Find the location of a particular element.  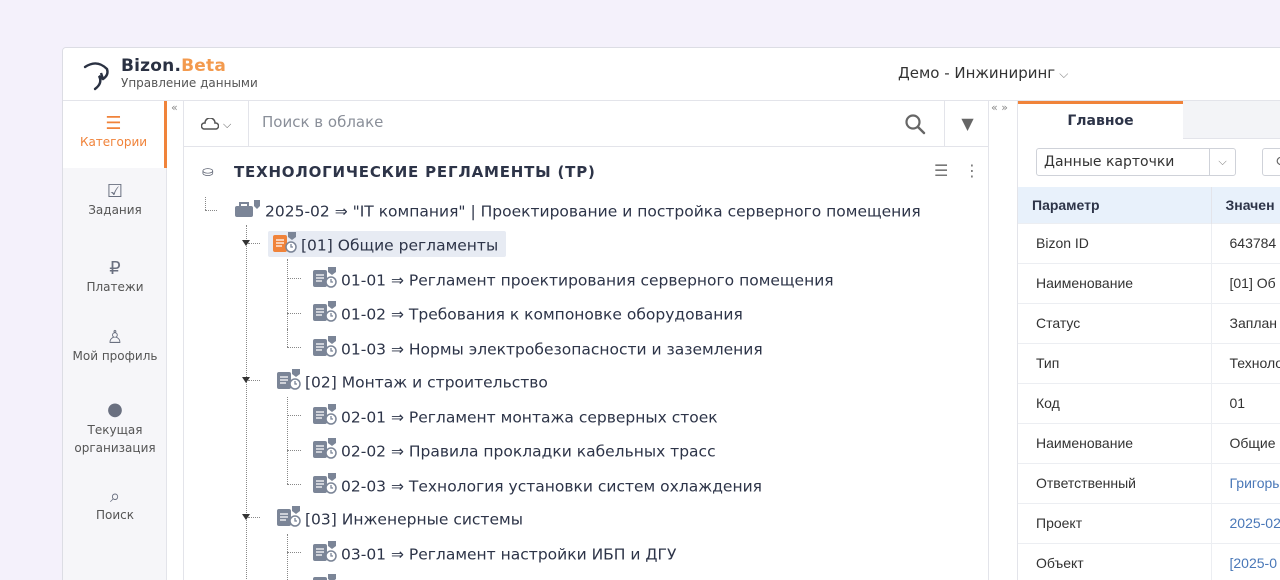

table-row: Проект 2025-02 is located at coordinates (1149, 522).